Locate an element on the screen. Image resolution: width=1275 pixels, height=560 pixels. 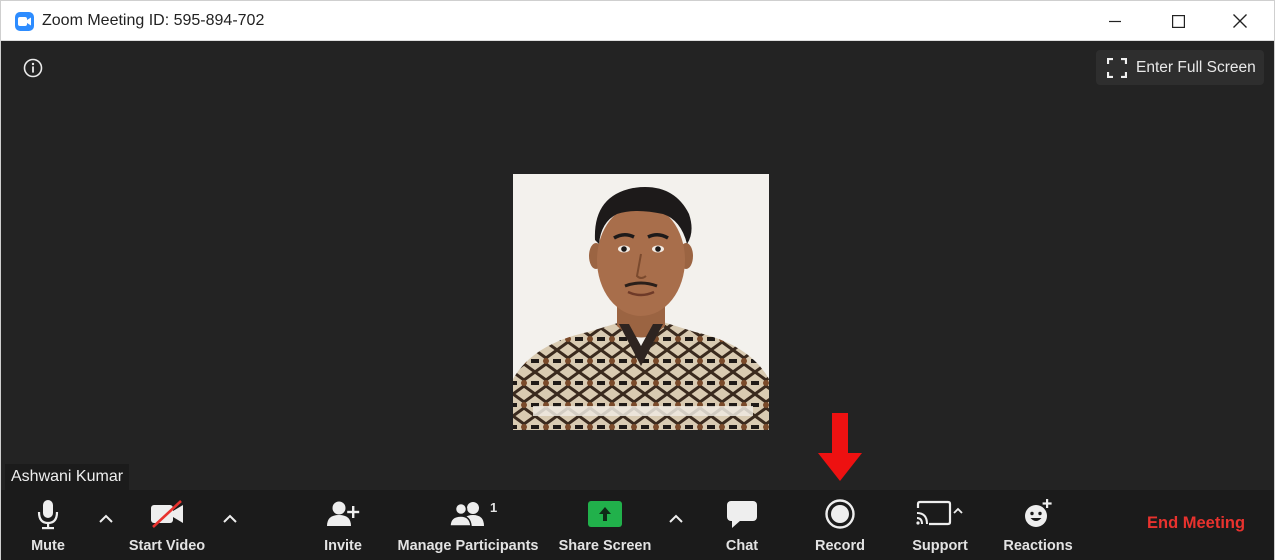
share-up-arrow-icon is located at coordinates (605, 514).